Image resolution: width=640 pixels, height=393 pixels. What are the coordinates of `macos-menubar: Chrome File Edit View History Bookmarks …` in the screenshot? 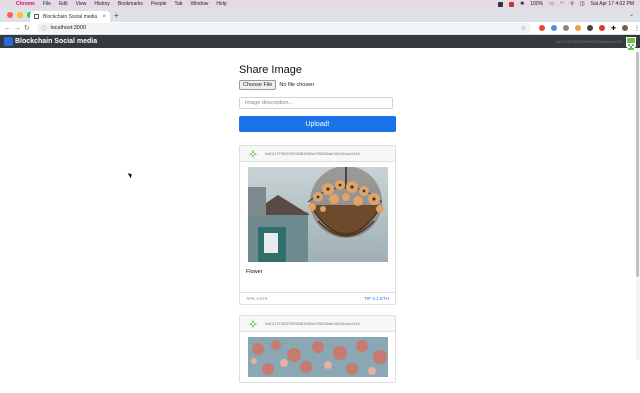 It's located at (320, 4).